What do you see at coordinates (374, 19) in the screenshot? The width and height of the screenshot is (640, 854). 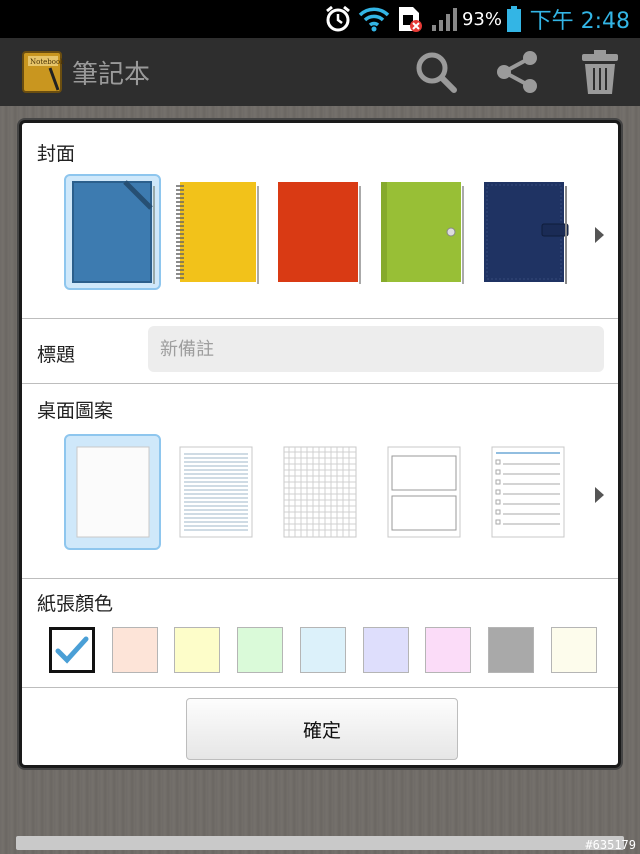 I see `wifi-icon` at bounding box center [374, 19].